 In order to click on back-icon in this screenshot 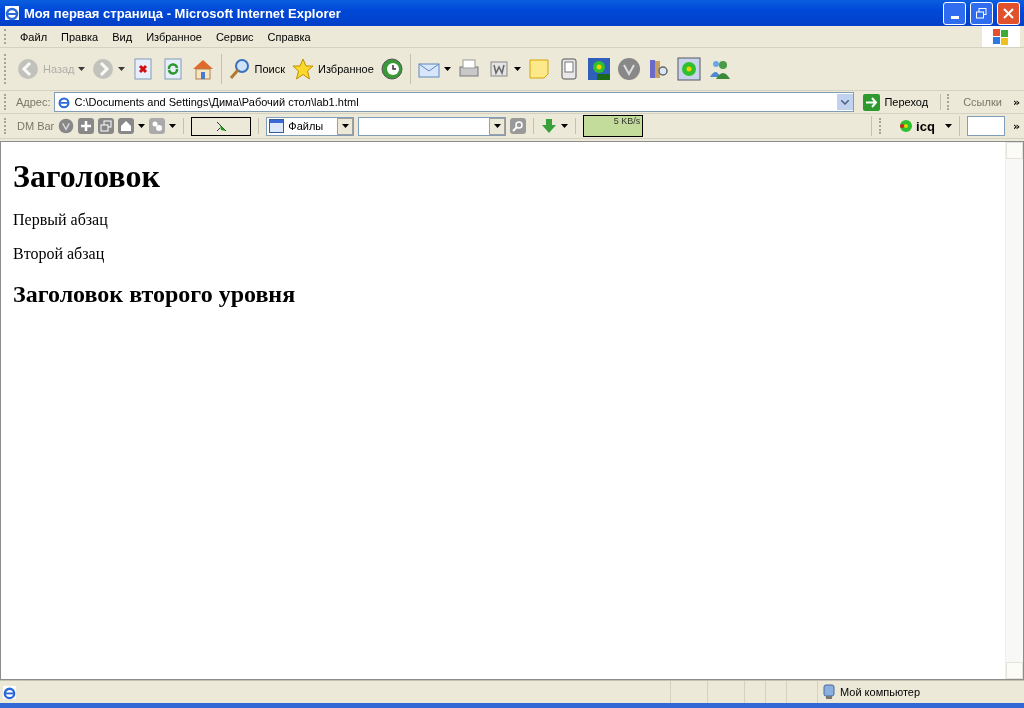, I will do `click(28, 69)`.